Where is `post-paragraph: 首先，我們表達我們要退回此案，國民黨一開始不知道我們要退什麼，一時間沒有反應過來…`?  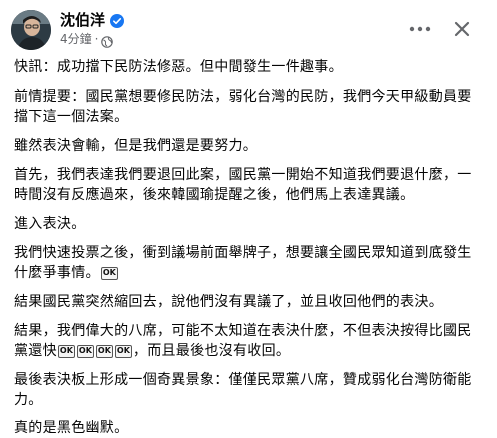 post-paragraph: 首先，我們表達我們要退回此案，國民黨一開始不知道我們要退什麼，一時間沒有反應過來… is located at coordinates (243, 185).